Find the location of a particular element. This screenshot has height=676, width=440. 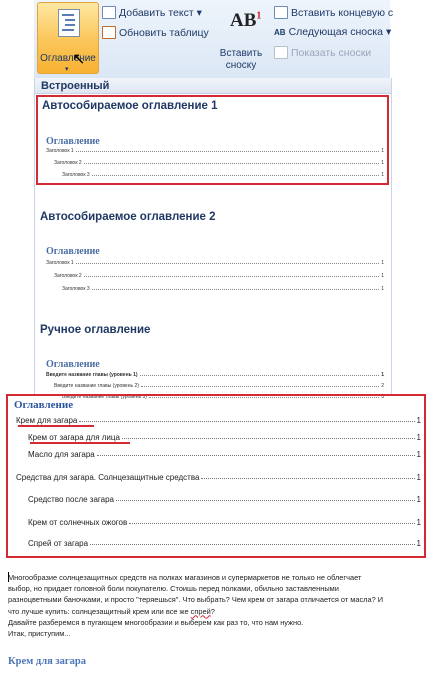

toc-entry: Крем от солнечных ожогов 1 is located at coordinates (224, 520).